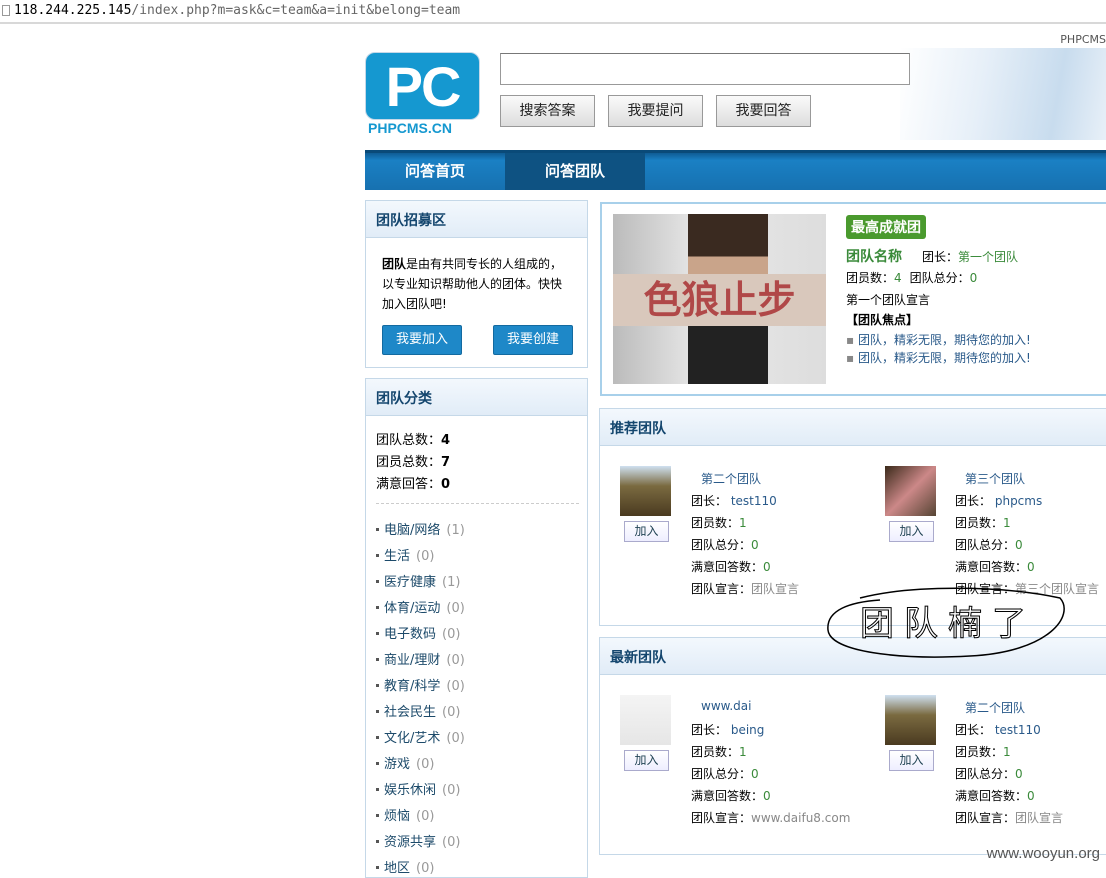 The image size is (1106, 878). What do you see at coordinates (853, 427) in the screenshot?
I see `recommended-title: 推荐团队` at bounding box center [853, 427].